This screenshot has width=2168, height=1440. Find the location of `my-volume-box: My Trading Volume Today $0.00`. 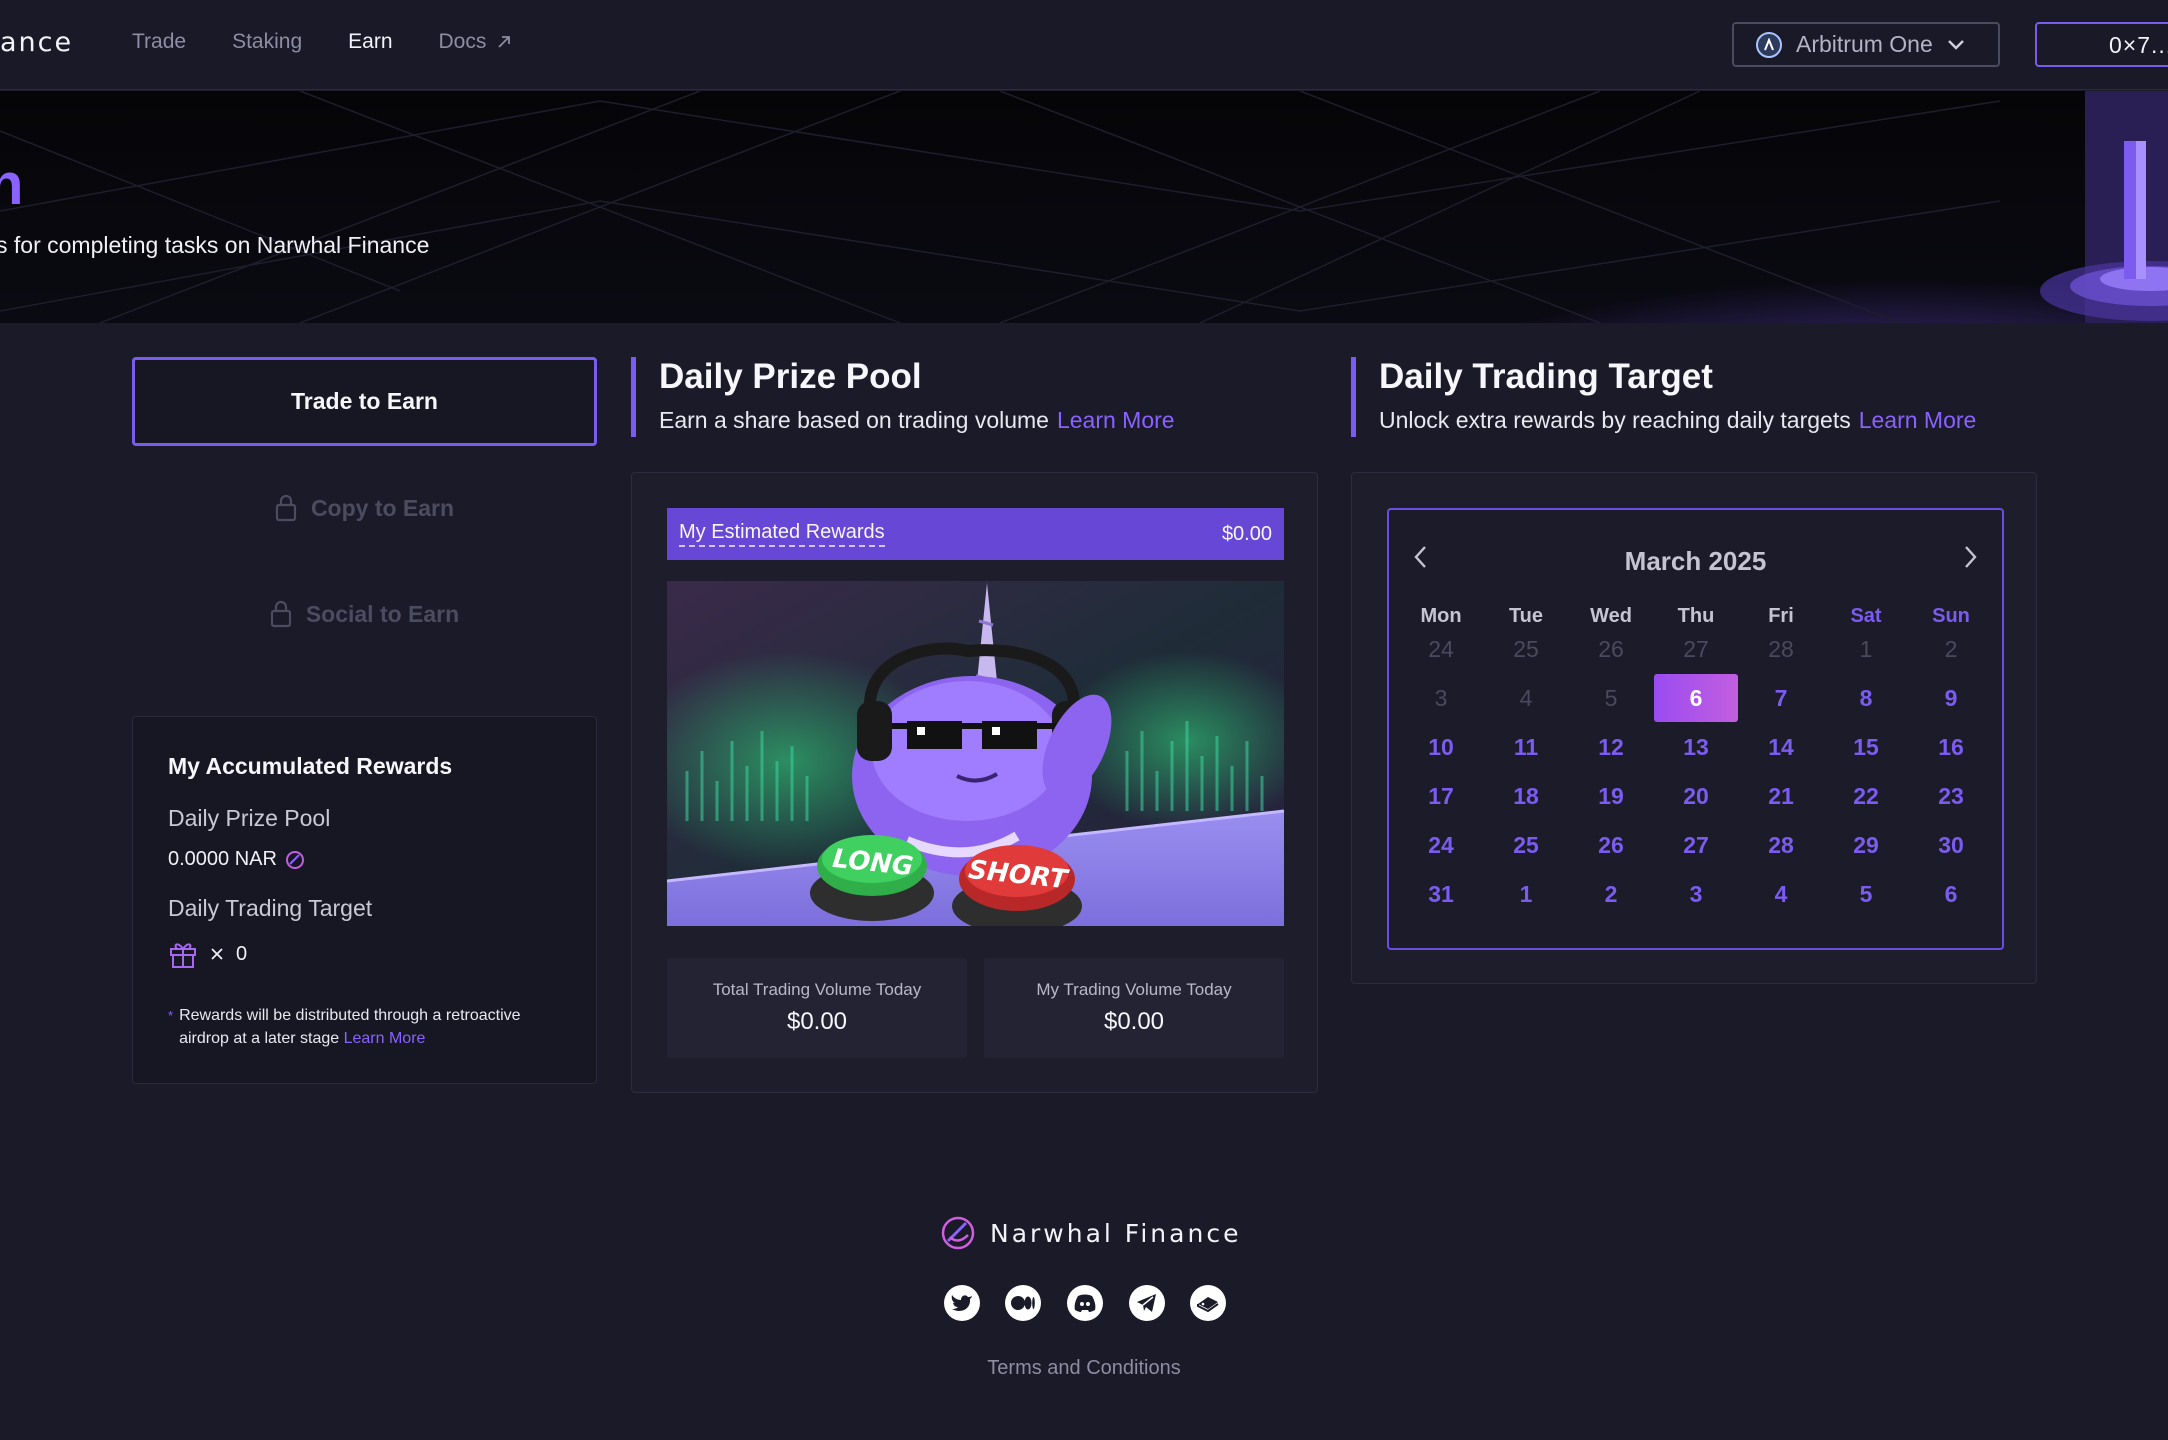

my-volume-box: My Trading Volume Today $0.00 is located at coordinates (1134, 1008).